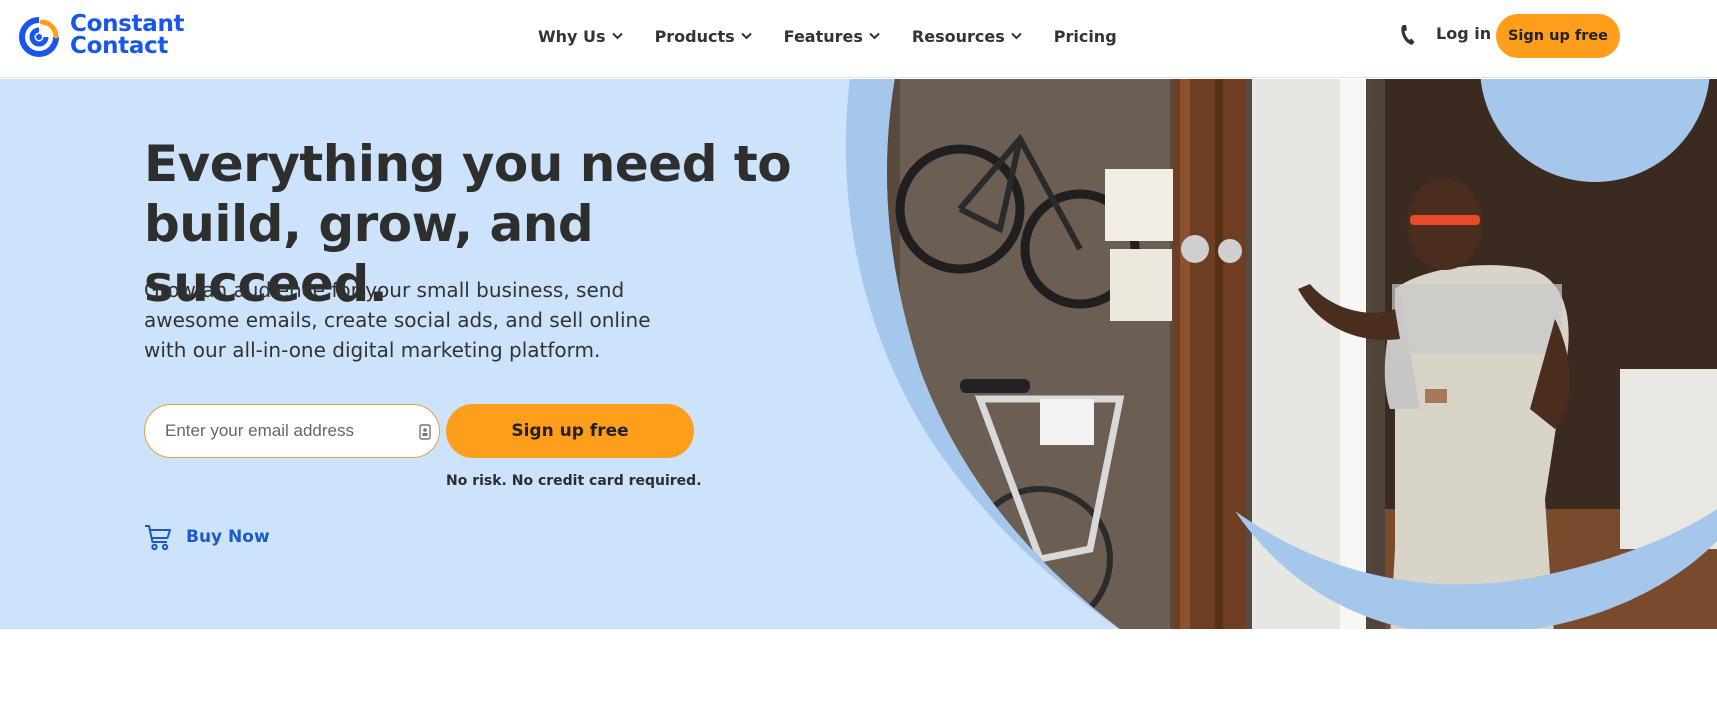 This screenshot has width=1717, height=726. I want to click on logo-wordmark: Constant Contact, so click(127, 35).